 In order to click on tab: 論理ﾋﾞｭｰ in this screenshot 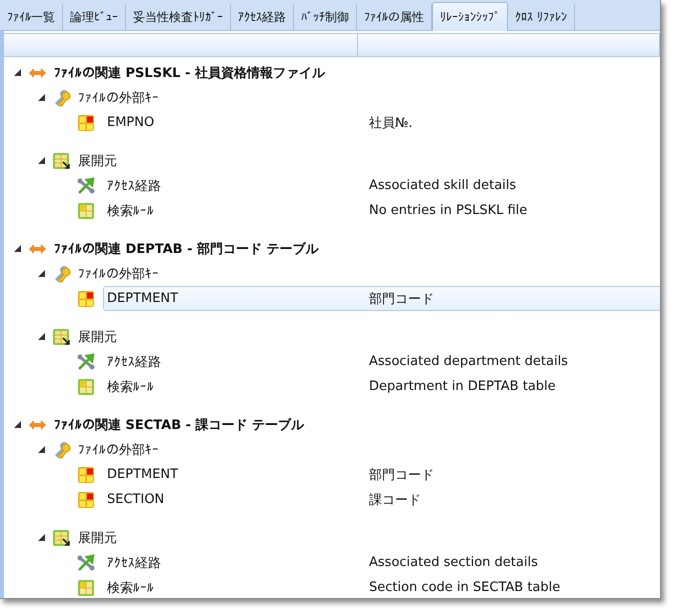, I will do `click(94, 17)`.